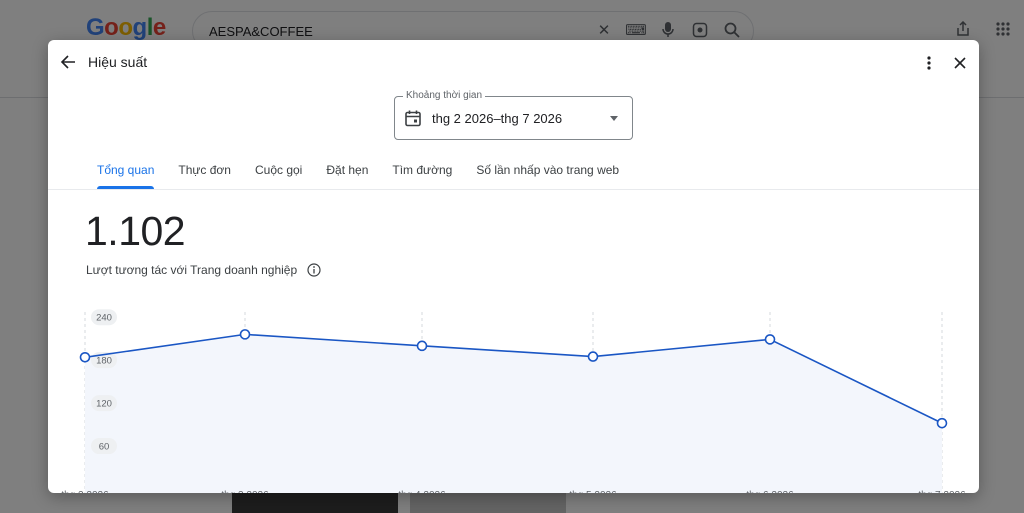  What do you see at coordinates (347, 173) in the screenshot?
I see `tab-bookings: Đặt hẹn` at bounding box center [347, 173].